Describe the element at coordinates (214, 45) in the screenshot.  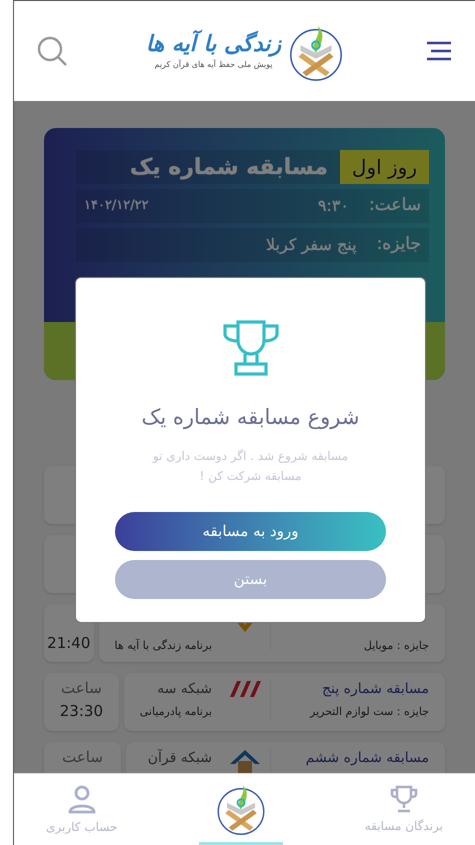
I see `logo-title: زندگی با آیه ها` at that location.